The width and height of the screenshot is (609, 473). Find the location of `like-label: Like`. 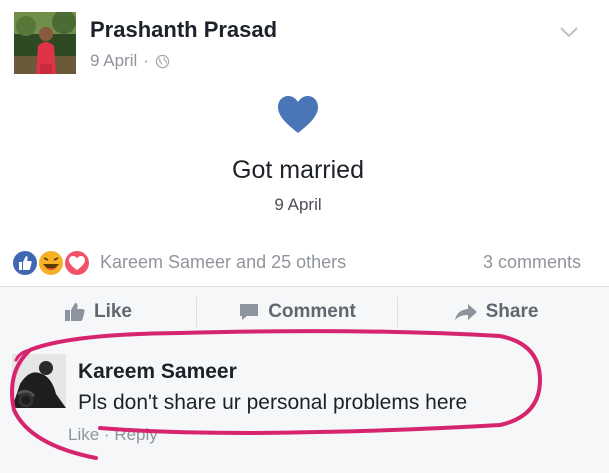

like-label: Like is located at coordinates (113, 311).